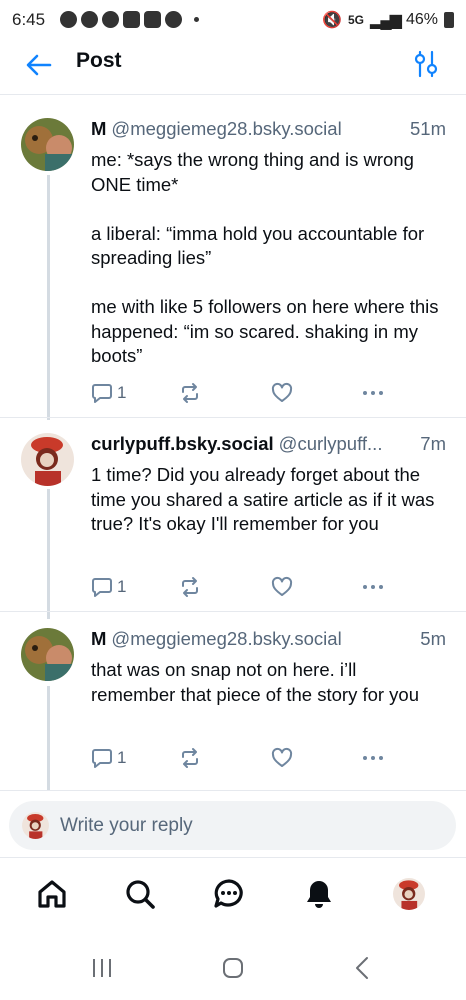  Describe the element at coordinates (29, 19) in the screenshot. I see `status-time: 6:45` at that location.